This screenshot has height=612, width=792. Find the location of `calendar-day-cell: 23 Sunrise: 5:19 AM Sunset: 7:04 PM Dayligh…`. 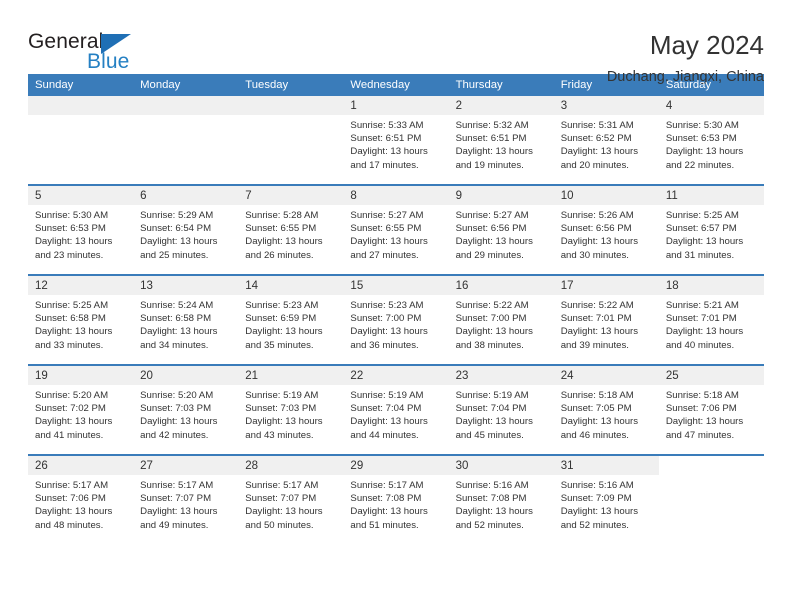

calendar-day-cell: 23 Sunrise: 5:19 AM Sunset: 7:04 PM Dayligh… is located at coordinates (501, 410).